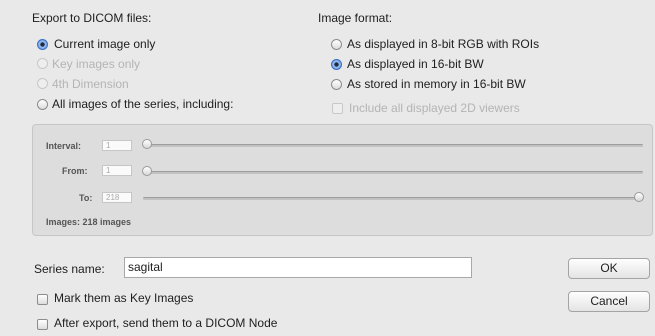 The height and width of the screenshot is (336, 655). What do you see at coordinates (96, 64) in the screenshot?
I see `key-images-label: Key images only` at bounding box center [96, 64].